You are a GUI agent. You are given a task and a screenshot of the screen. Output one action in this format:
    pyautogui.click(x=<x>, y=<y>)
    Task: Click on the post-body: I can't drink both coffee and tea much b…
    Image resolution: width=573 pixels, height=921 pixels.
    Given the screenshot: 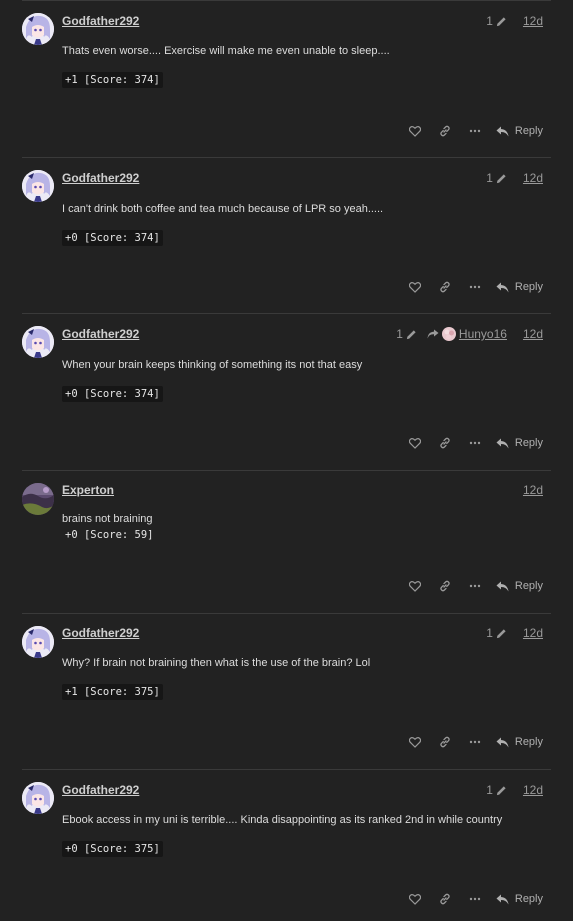 What is the action you would take?
    pyautogui.click(x=223, y=209)
    